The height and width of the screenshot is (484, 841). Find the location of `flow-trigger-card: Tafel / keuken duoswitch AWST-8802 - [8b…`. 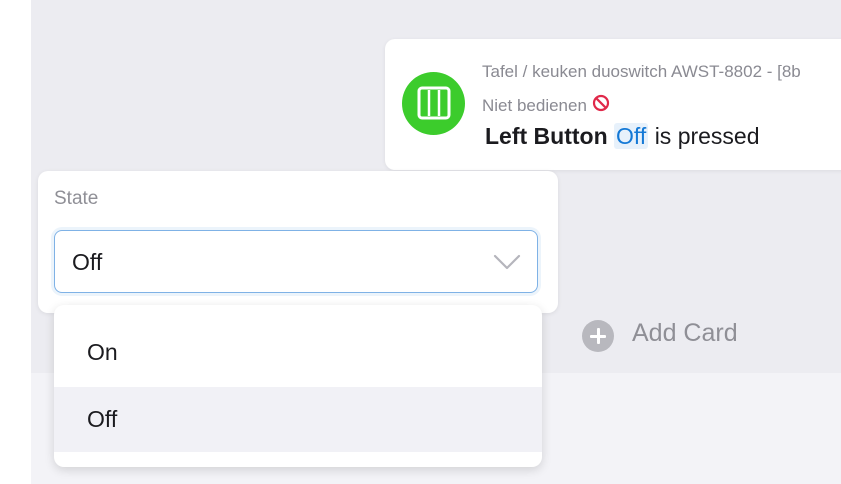

flow-trigger-card: Tafel / keuken duoswitch AWST-8802 - [8b… is located at coordinates (613, 104).